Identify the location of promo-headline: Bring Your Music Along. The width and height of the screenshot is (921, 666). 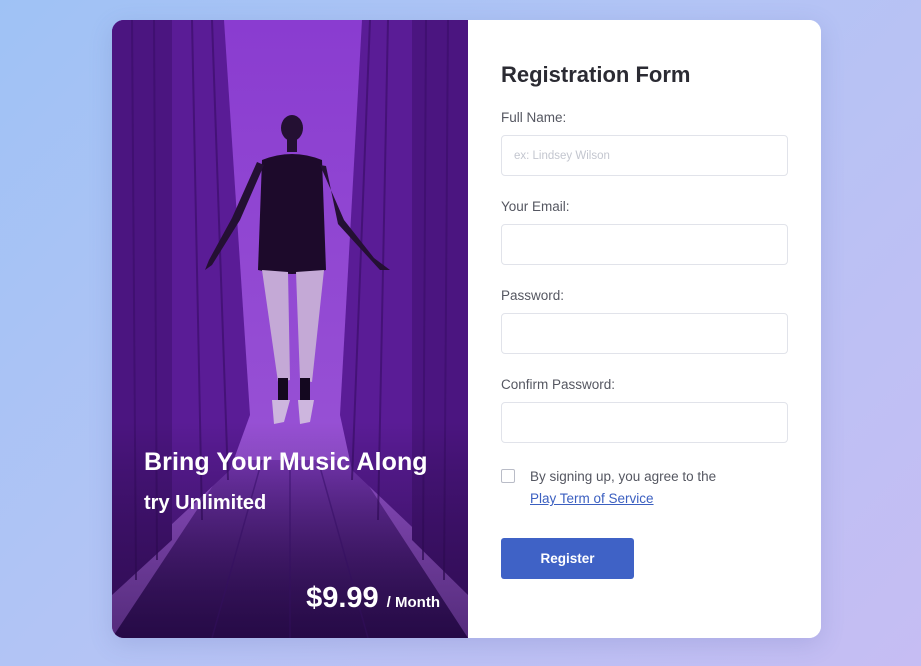
(286, 462).